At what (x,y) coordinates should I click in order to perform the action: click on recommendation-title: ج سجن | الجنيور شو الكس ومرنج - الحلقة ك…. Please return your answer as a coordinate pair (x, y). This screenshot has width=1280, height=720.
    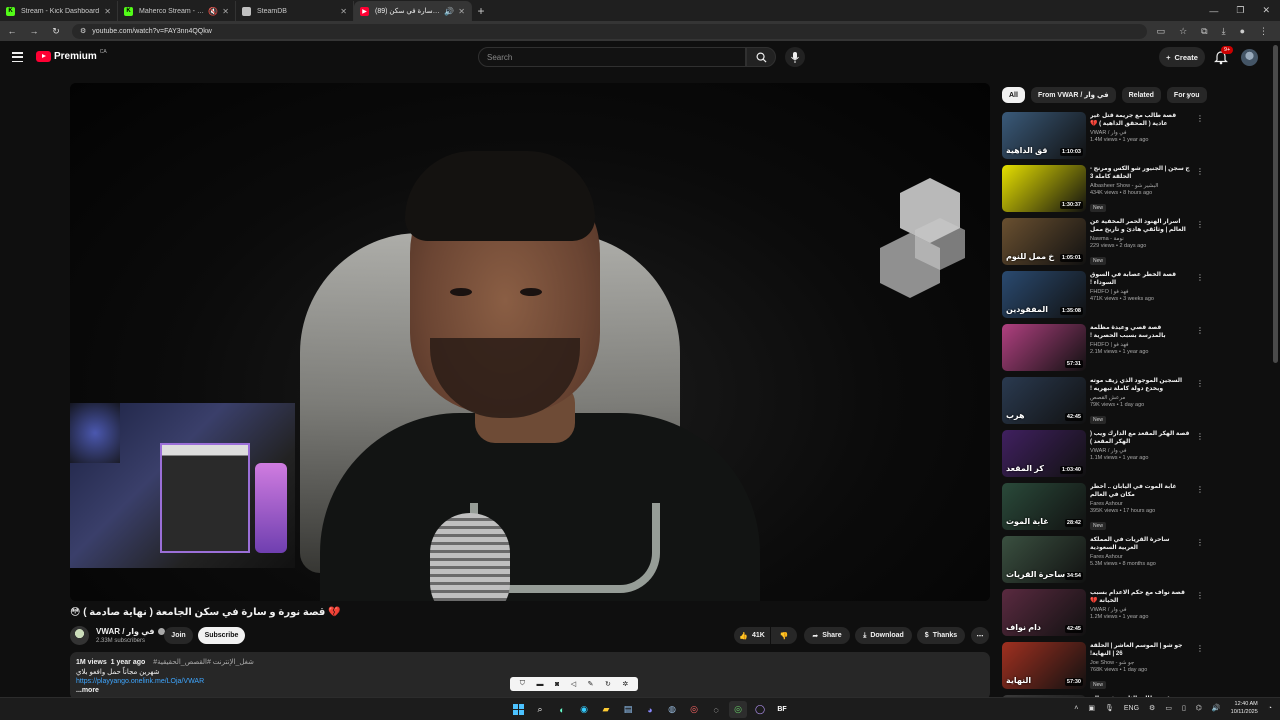
    Looking at the image, I should click on (1140, 173).